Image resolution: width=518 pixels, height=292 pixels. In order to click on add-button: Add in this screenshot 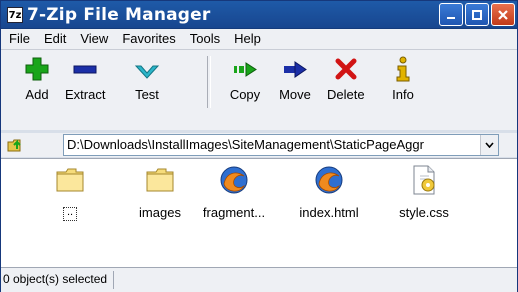, I will do `click(37, 76)`.